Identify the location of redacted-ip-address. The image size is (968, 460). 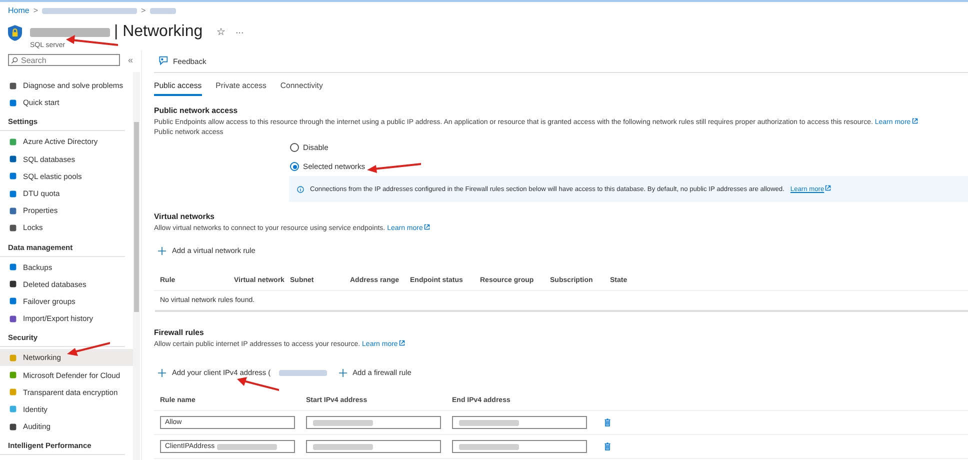
(302, 373).